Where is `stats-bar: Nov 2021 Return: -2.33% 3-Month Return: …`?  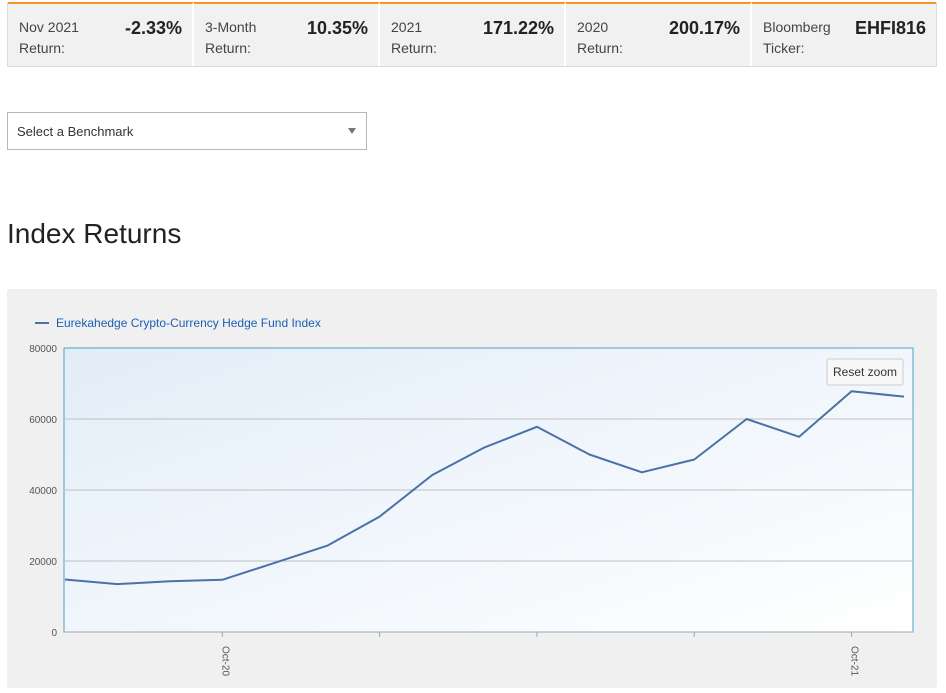
stats-bar: Nov 2021 Return: -2.33% 3-Month Return: … is located at coordinates (472, 34).